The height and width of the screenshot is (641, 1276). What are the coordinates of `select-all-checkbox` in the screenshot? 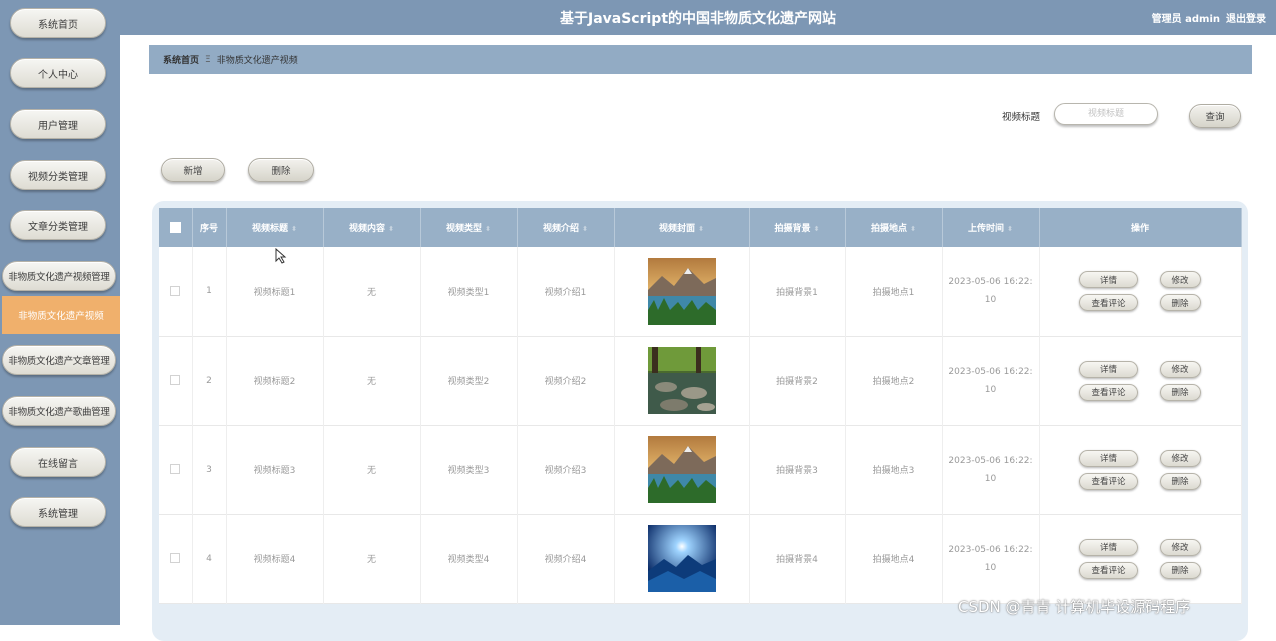 It's located at (175, 227).